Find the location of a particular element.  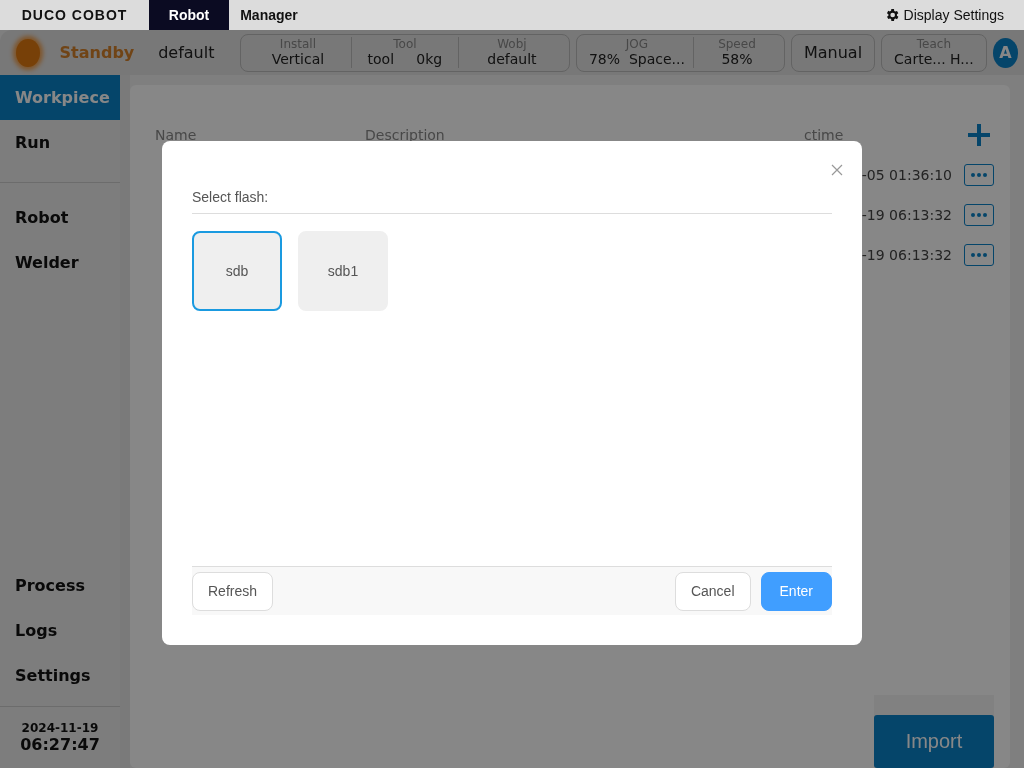

field-value: Vertical is located at coordinates (298, 59).